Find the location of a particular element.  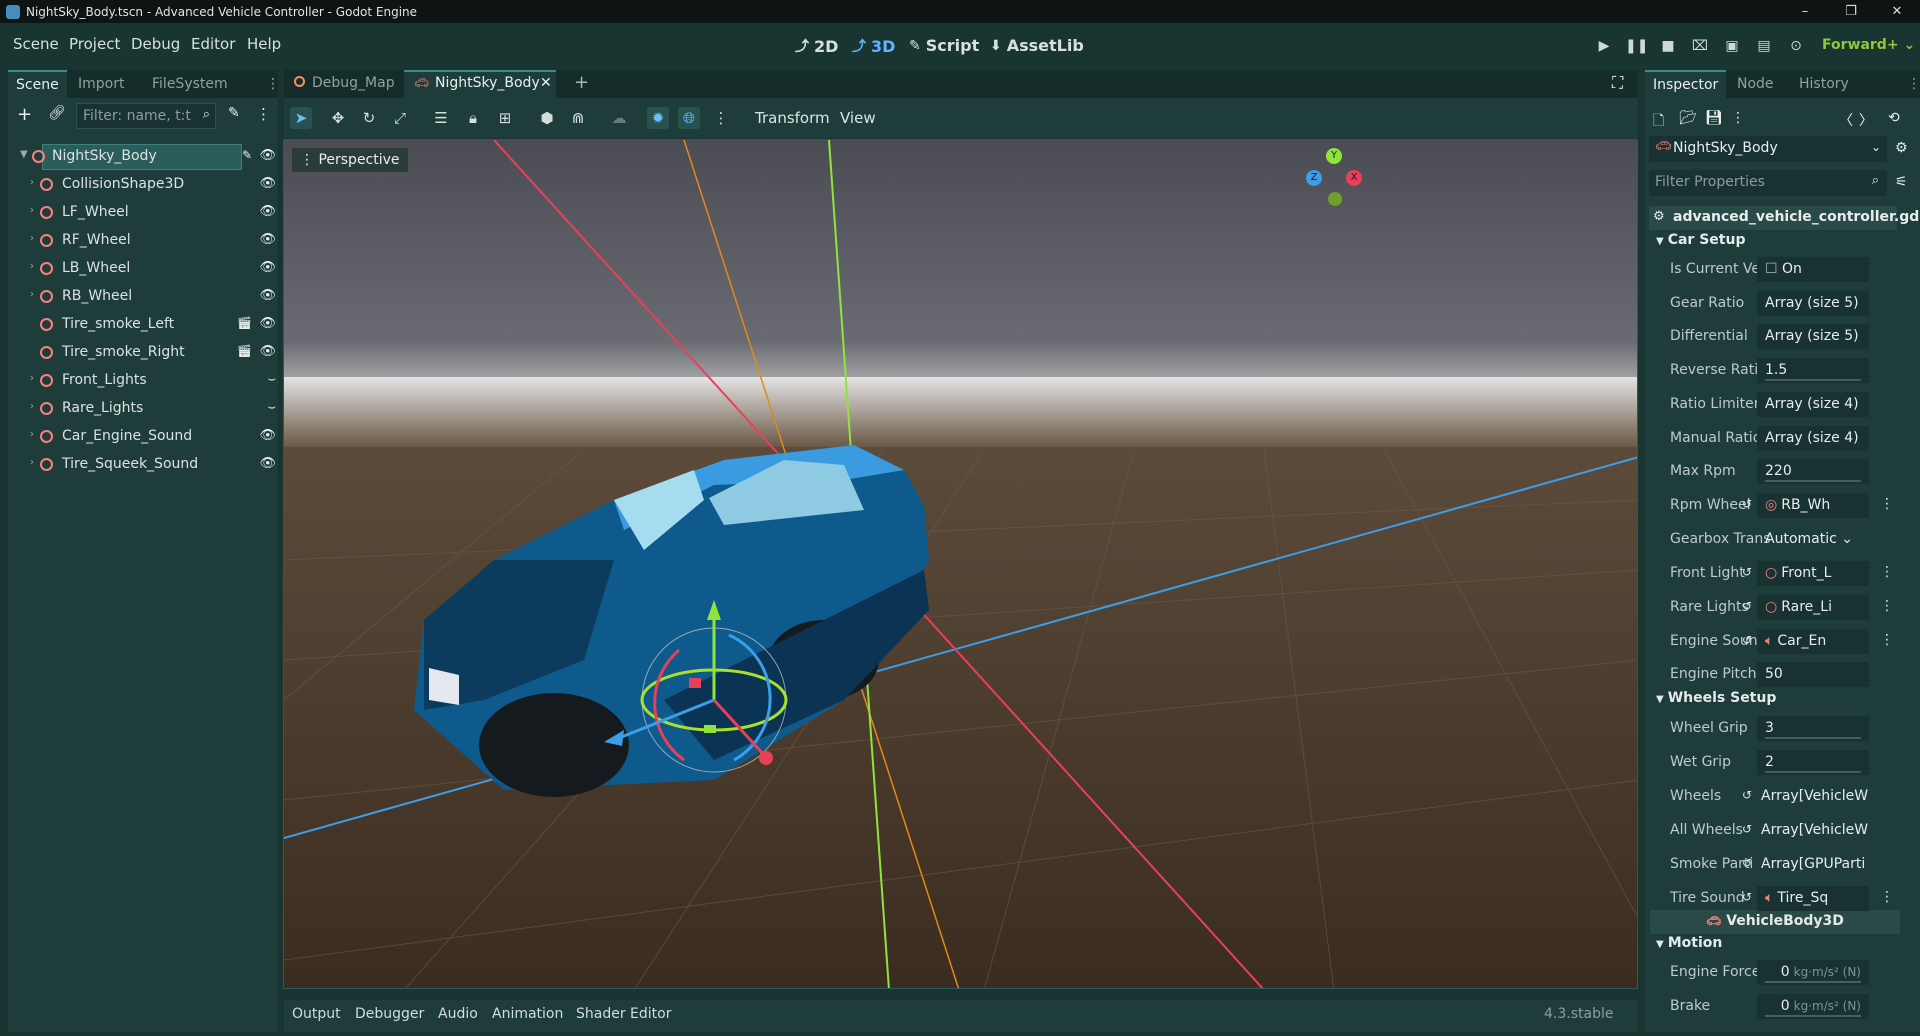

y-axis-handle: Y is located at coordinates (1334, 156).